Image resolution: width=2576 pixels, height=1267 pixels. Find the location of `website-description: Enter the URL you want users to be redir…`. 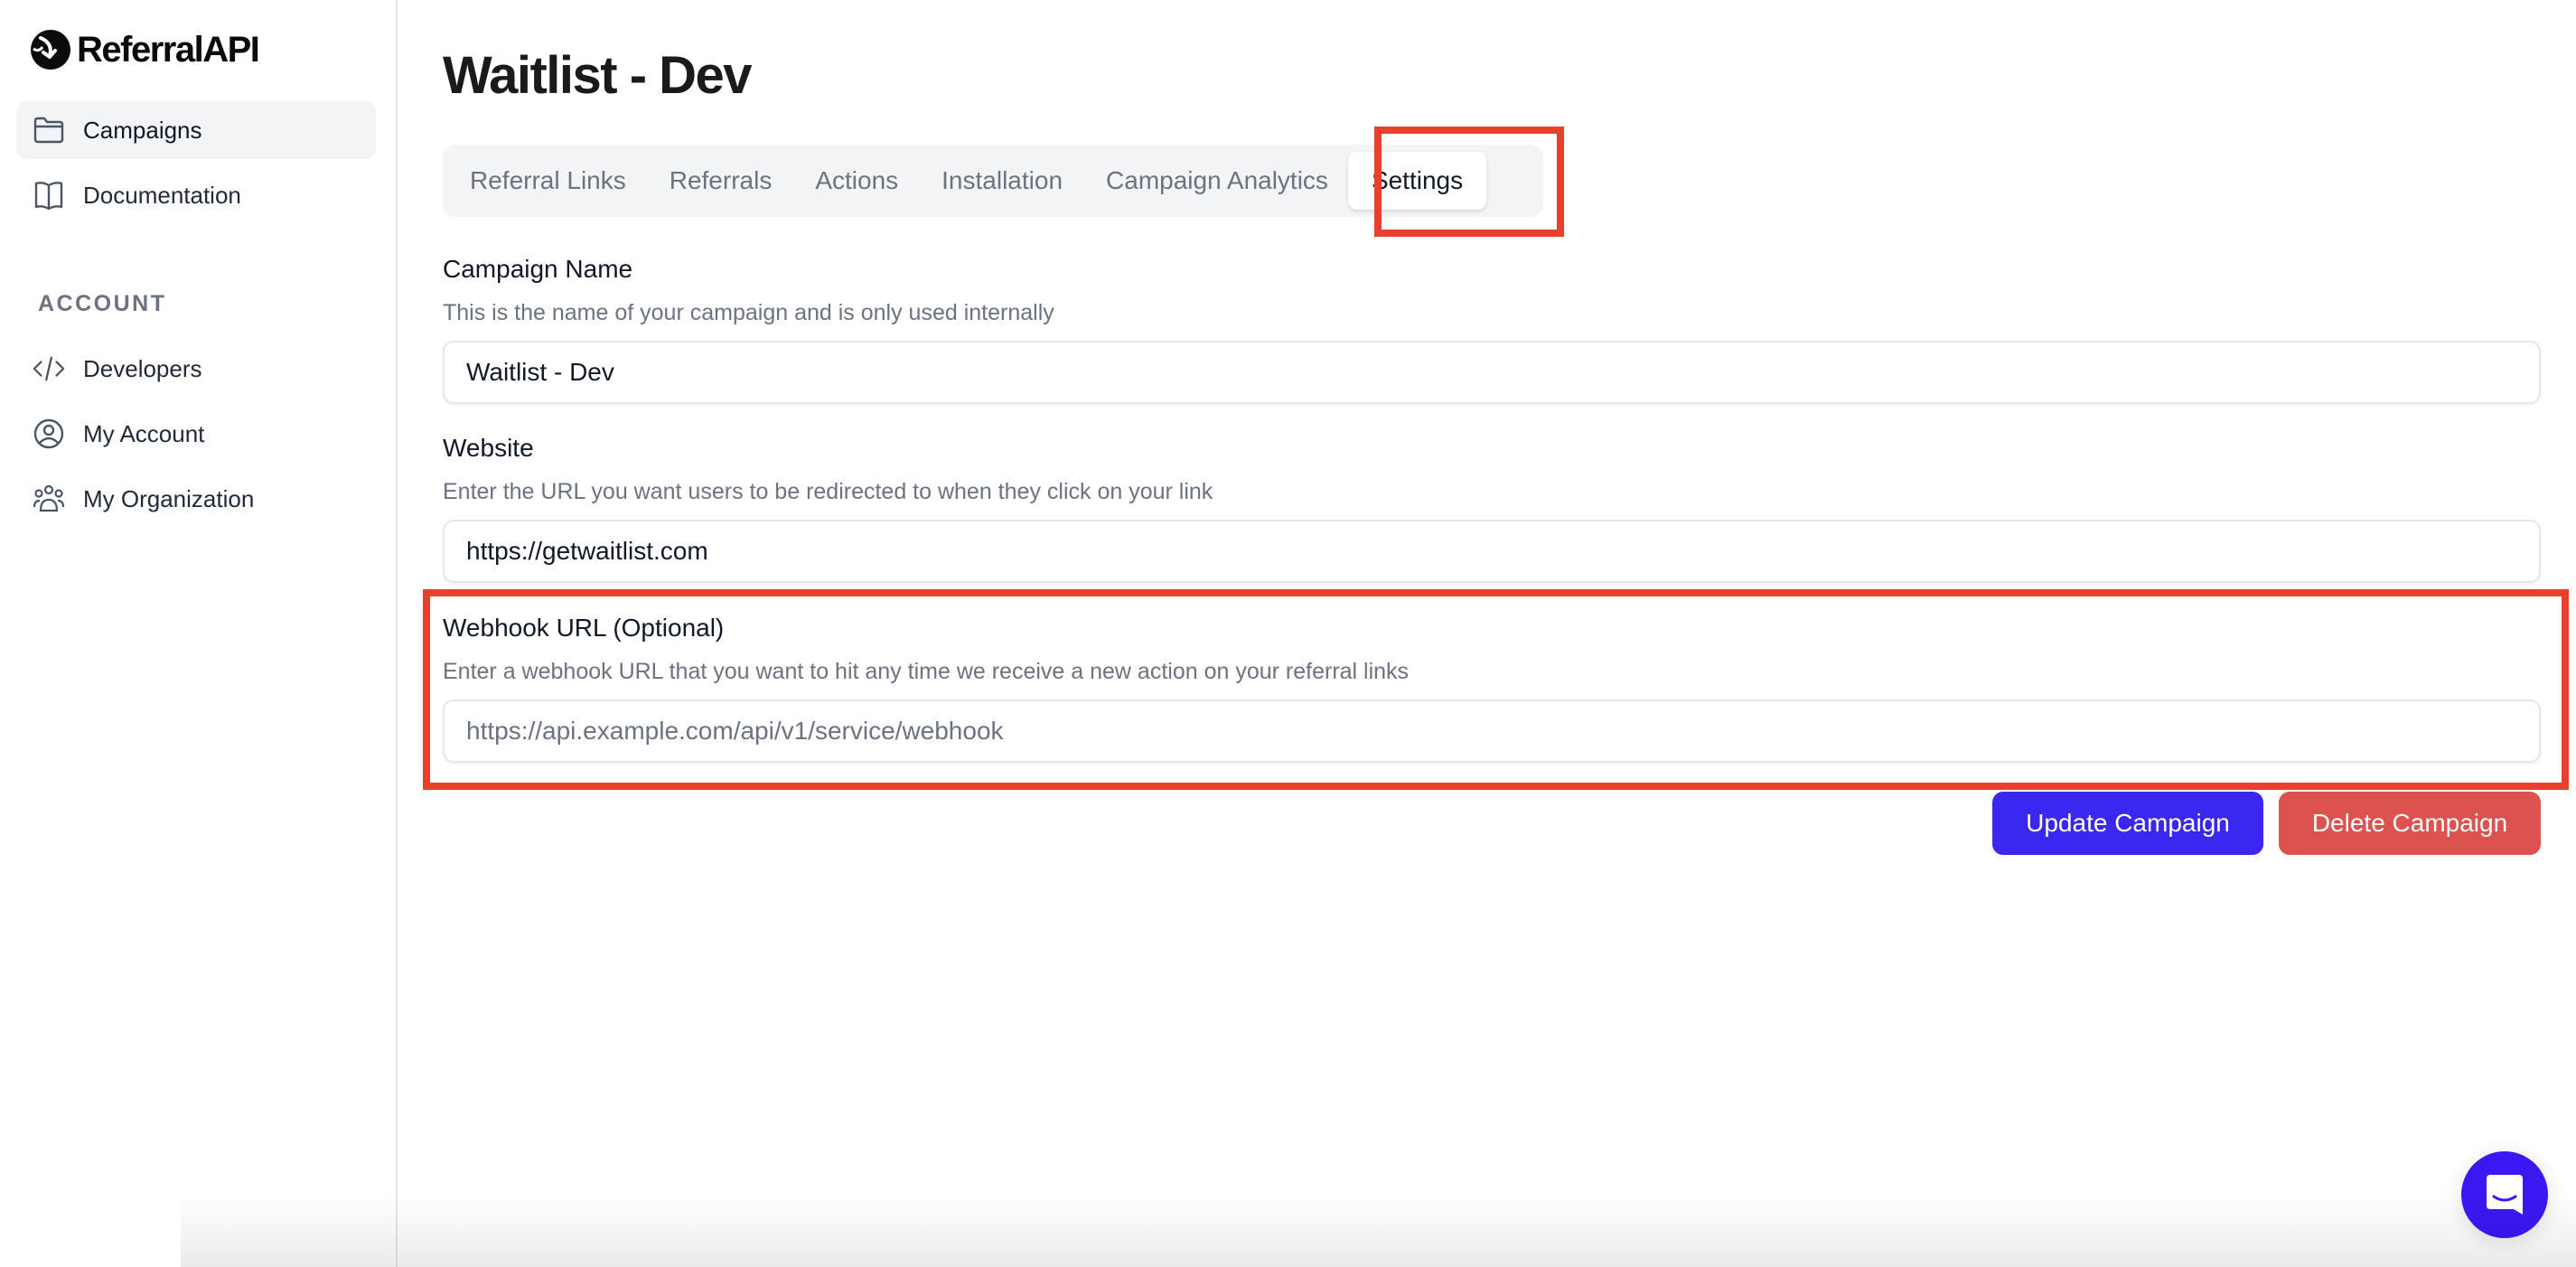

website-description: Enter the URL you want users to be redir… is located at coordinates (828, 491).